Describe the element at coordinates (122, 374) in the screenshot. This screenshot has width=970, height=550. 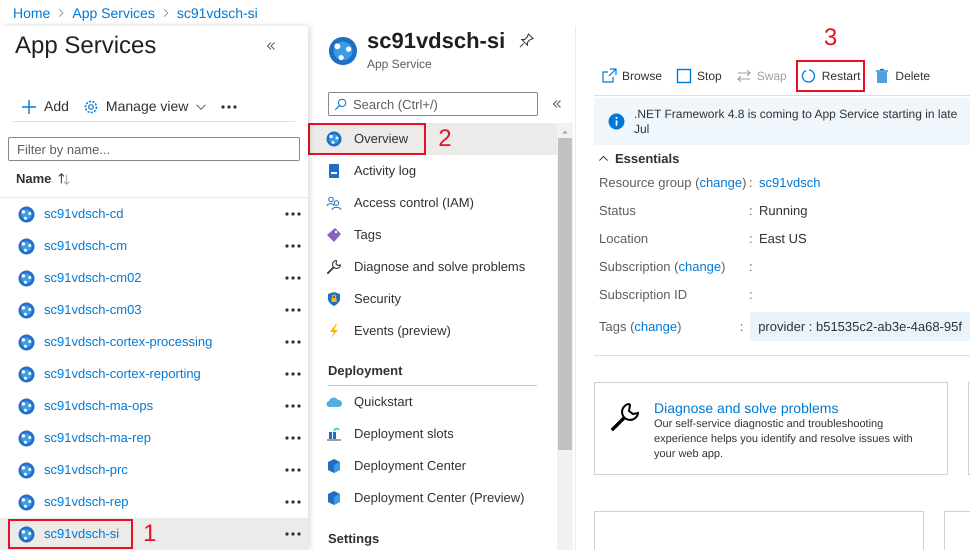
I see `resource-link: sc91vdsch-cortex-reporting` at that location.